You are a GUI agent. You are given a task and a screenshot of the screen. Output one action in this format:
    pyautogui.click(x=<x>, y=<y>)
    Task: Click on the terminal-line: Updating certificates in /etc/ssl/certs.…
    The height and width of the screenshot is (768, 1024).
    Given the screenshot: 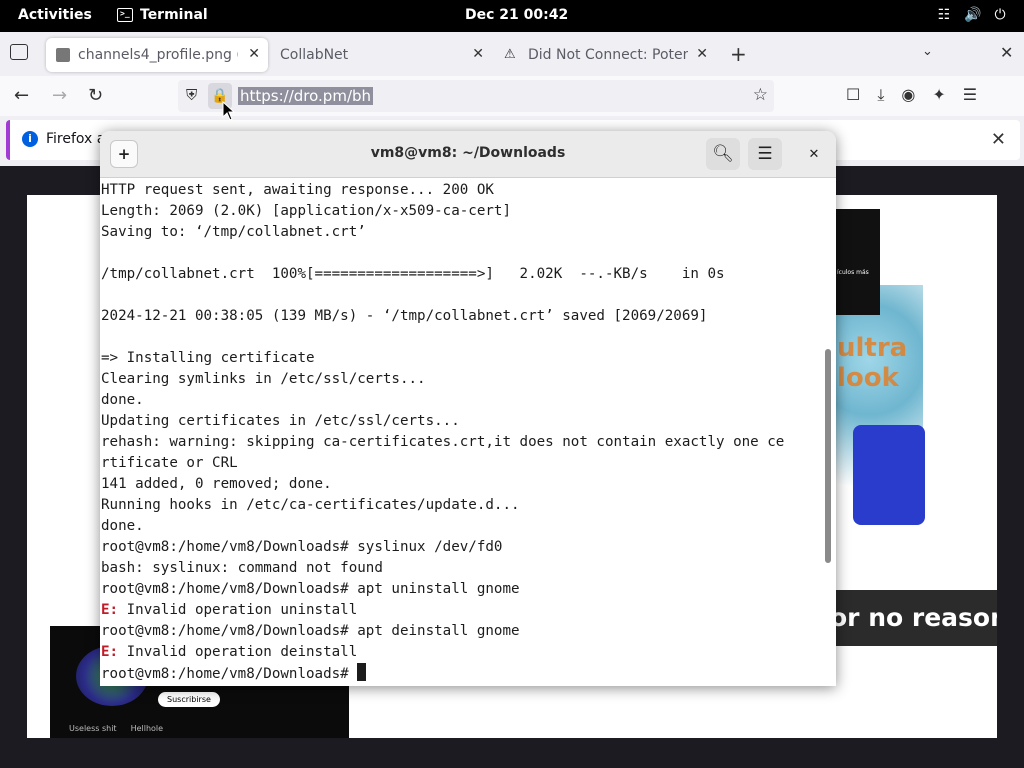 What is the action you would take?
    pyautogui.click(x=461, y=421)
    